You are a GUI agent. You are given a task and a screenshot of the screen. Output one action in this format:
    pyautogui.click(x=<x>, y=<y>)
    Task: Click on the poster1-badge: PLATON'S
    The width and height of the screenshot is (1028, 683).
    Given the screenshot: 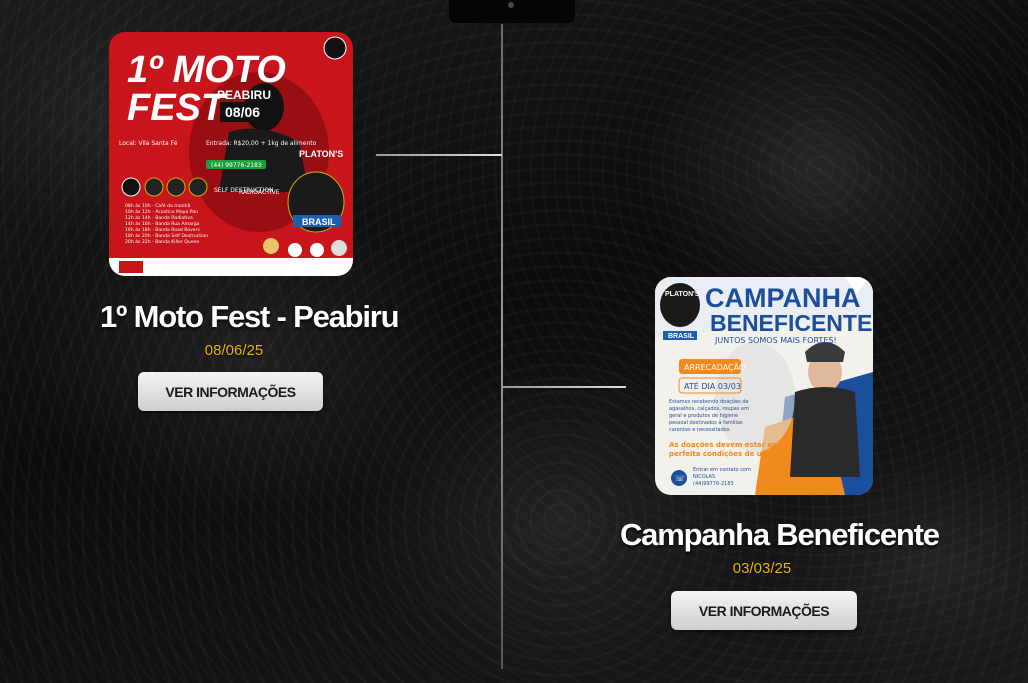 What is the action you would take?
    pyautogui.click(x=321, y=154)
    